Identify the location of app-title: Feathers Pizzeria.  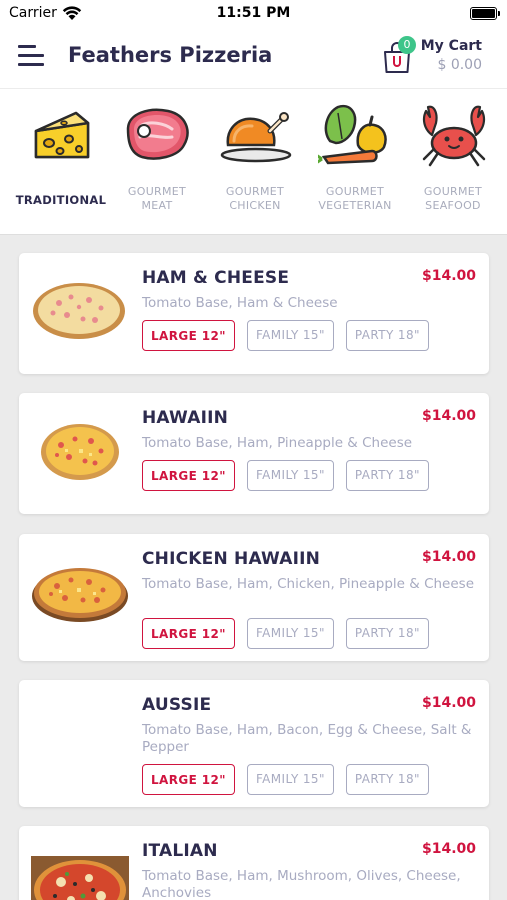
(170, 55).